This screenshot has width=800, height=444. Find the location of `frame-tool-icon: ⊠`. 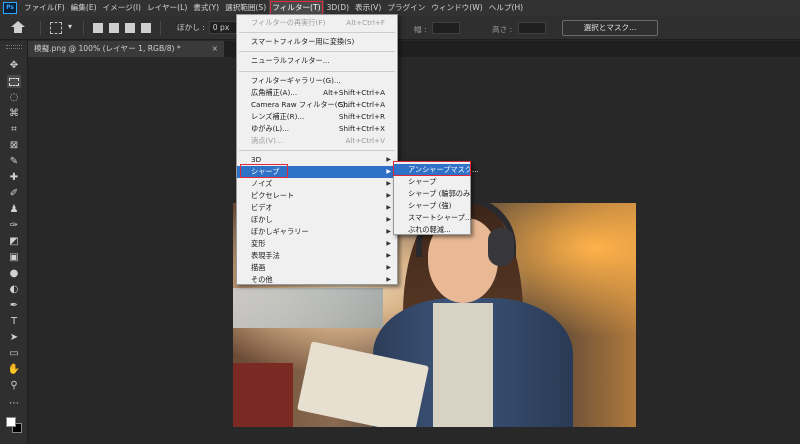

frame-tool-icon: ⊠ is located at coordinates (14, 145).